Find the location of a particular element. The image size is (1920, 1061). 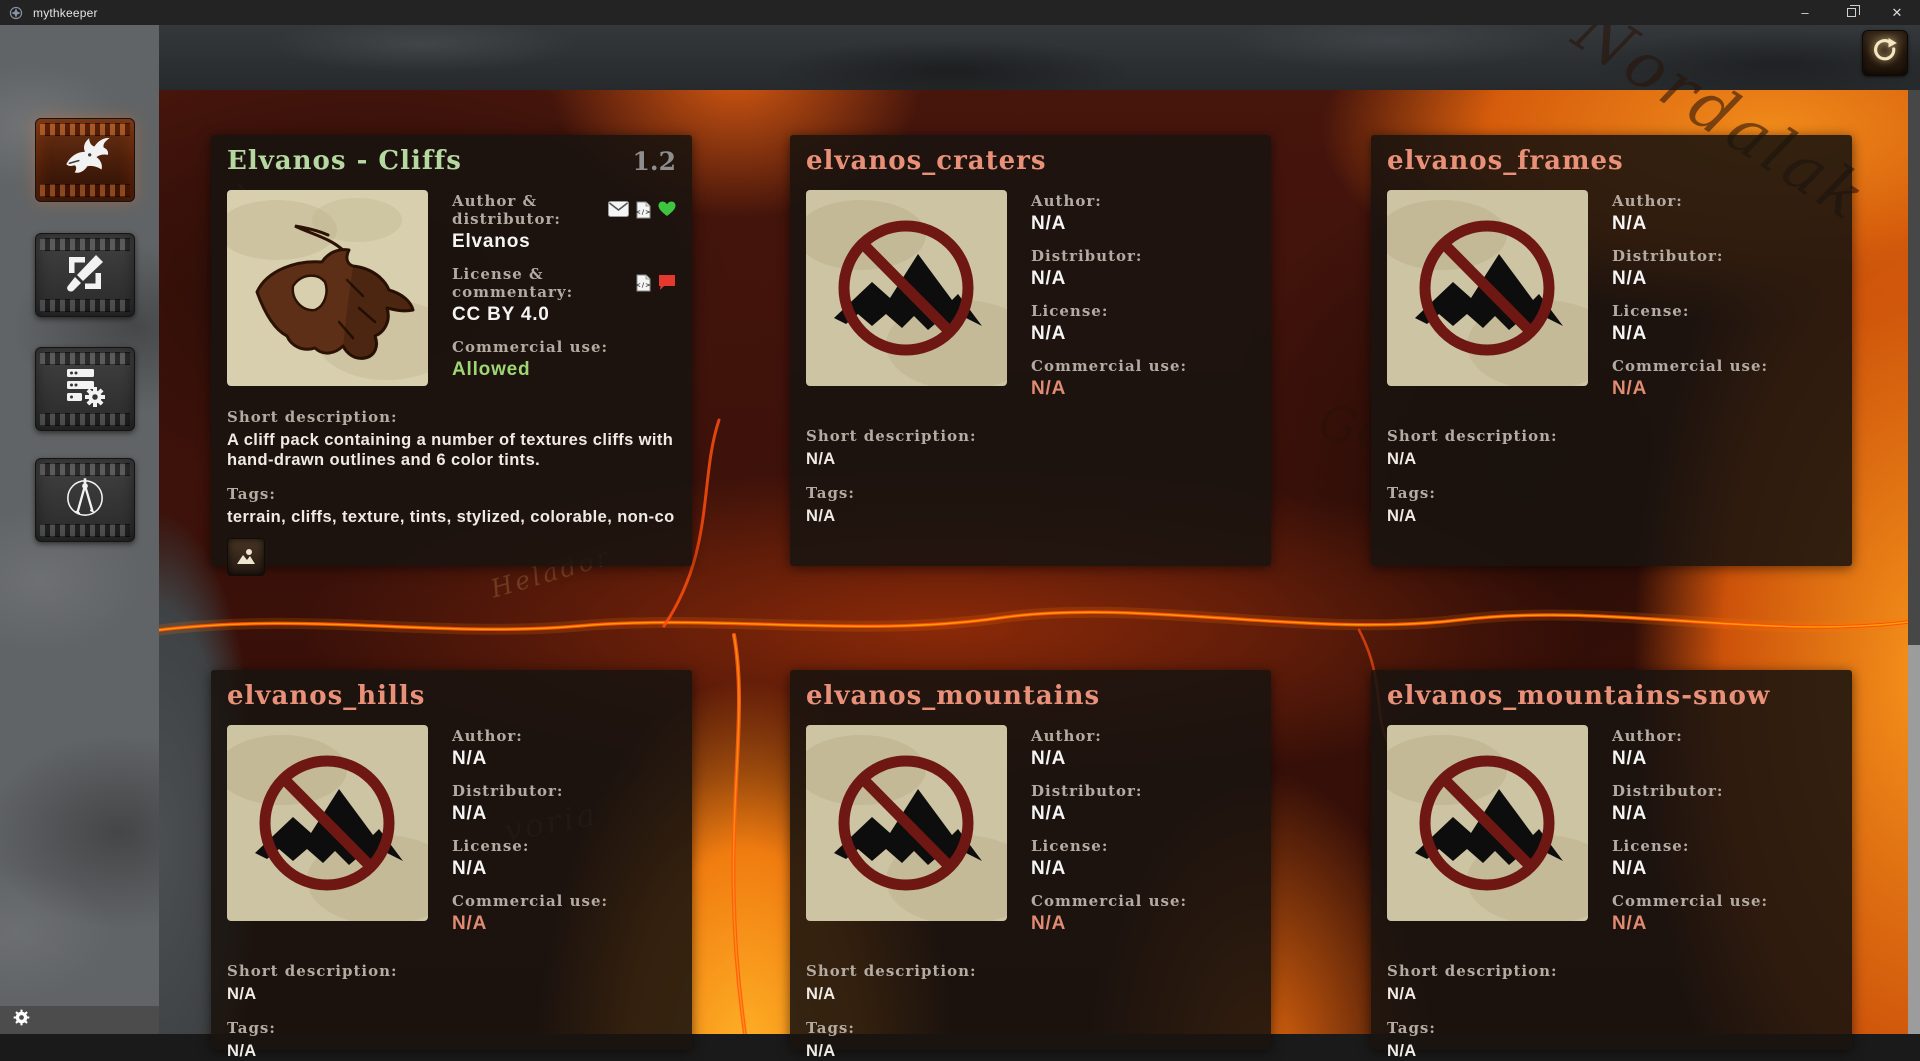

sidebar-item-tools is located at coordinates (85, 500).